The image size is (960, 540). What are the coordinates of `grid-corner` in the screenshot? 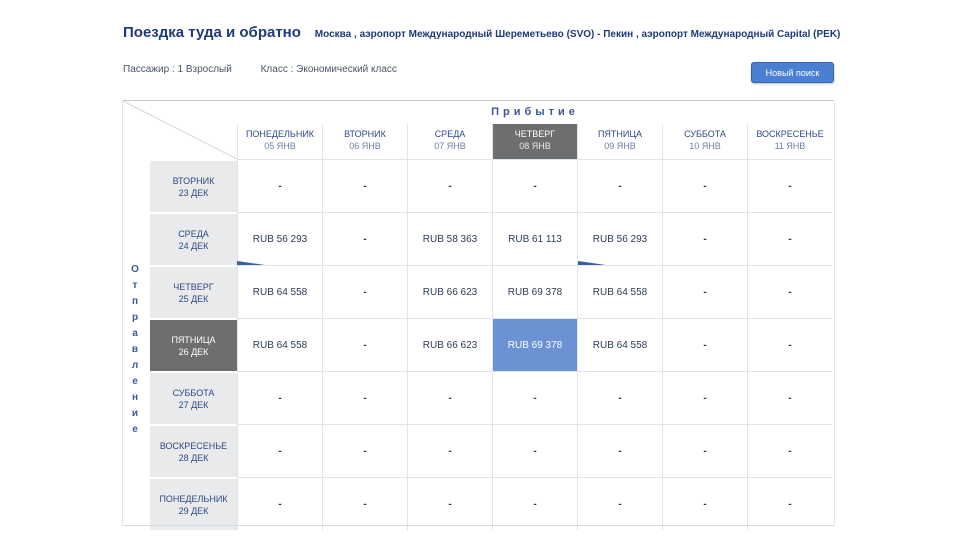 It's located at (193, 141).